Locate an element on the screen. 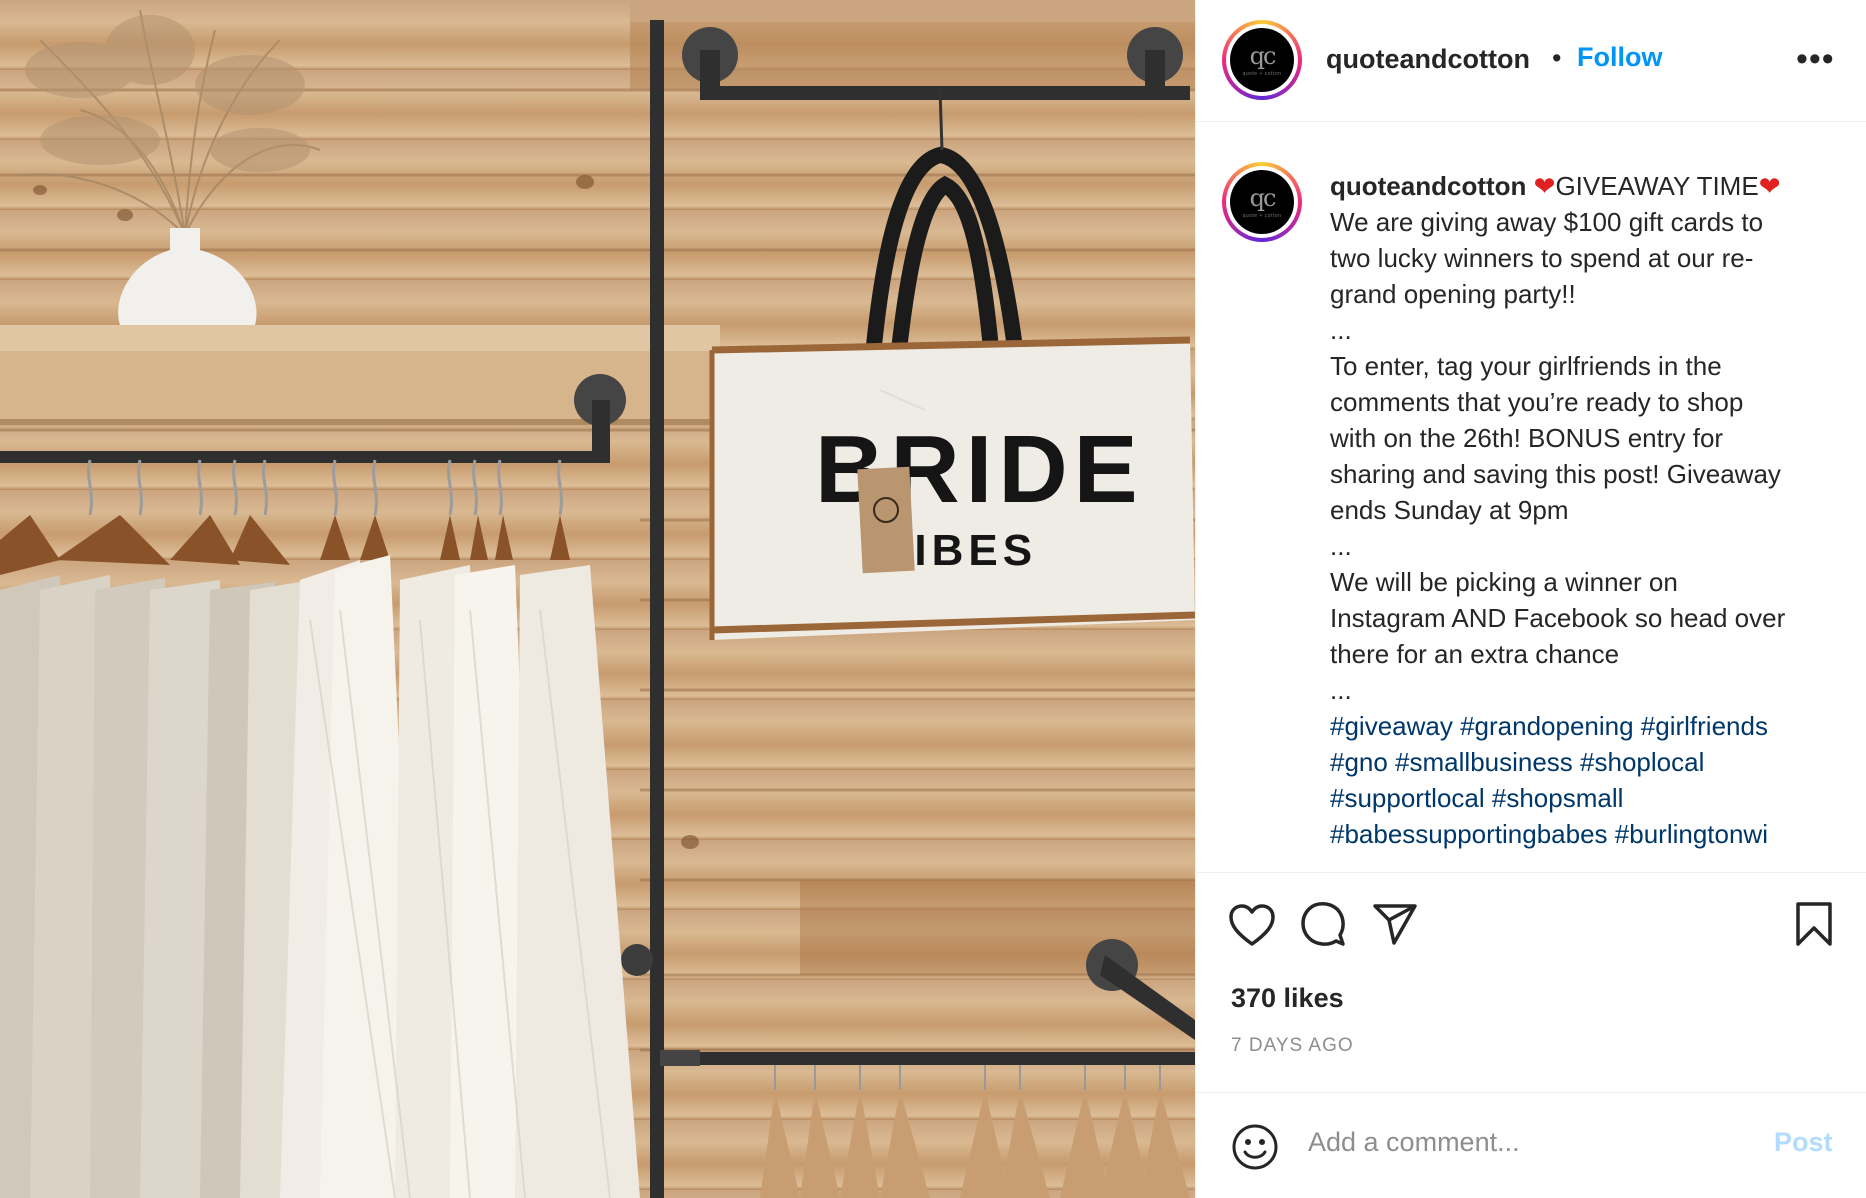 The height and width of the screenshot is (1198, 1866). hashtag-line: #babessupportingbabes #burlingtonwi is located at coordinates (1590, 834).